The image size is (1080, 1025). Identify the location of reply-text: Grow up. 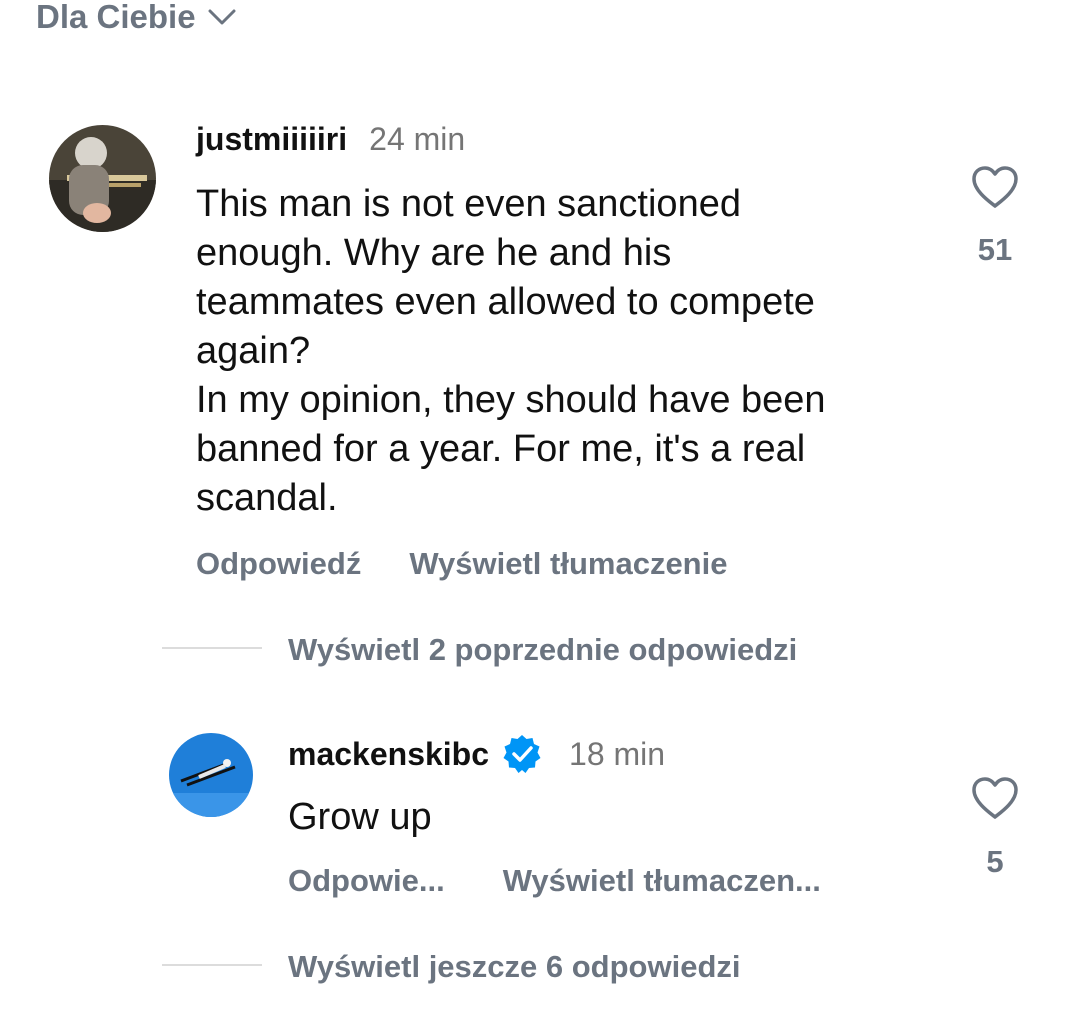
(360, 817).